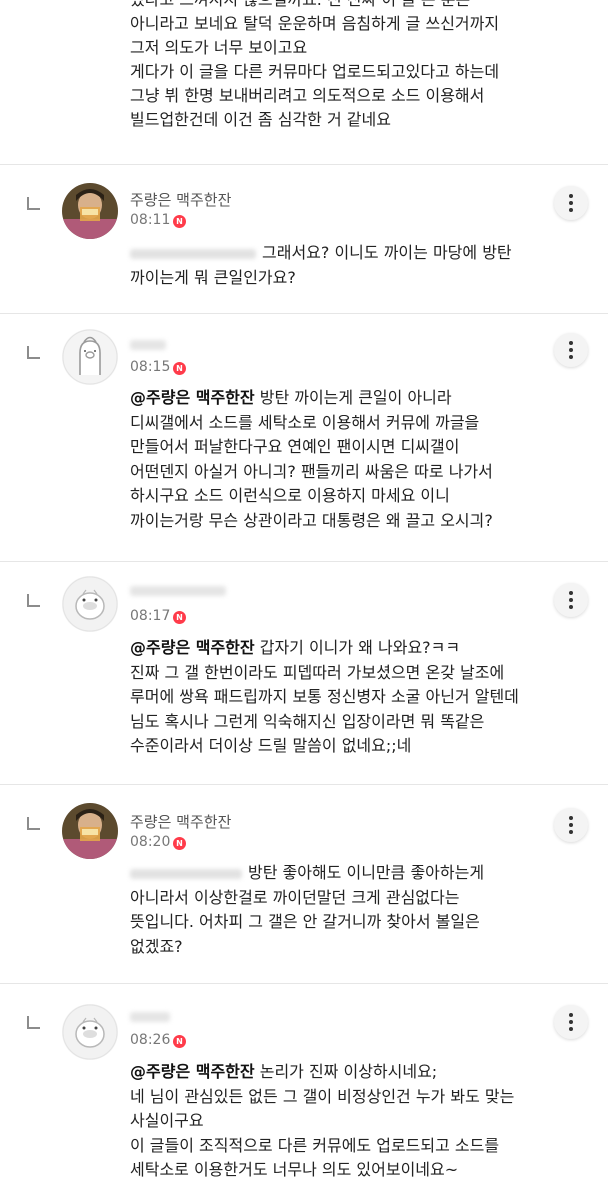 This screenshot has height=1200, width=608. I want to click on text-line: 하시구요 소드 이런식으로 이용하지 마세요 이니, so click(290, 495).